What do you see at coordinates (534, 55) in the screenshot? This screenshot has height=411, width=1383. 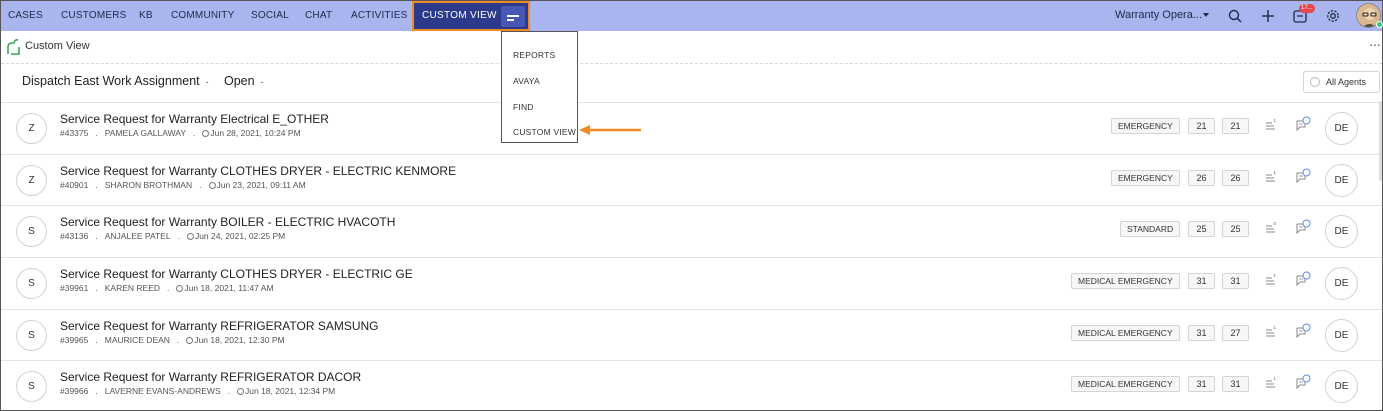 I see `menu-item-reports: REPORTS` at bounding box center [534, 55].